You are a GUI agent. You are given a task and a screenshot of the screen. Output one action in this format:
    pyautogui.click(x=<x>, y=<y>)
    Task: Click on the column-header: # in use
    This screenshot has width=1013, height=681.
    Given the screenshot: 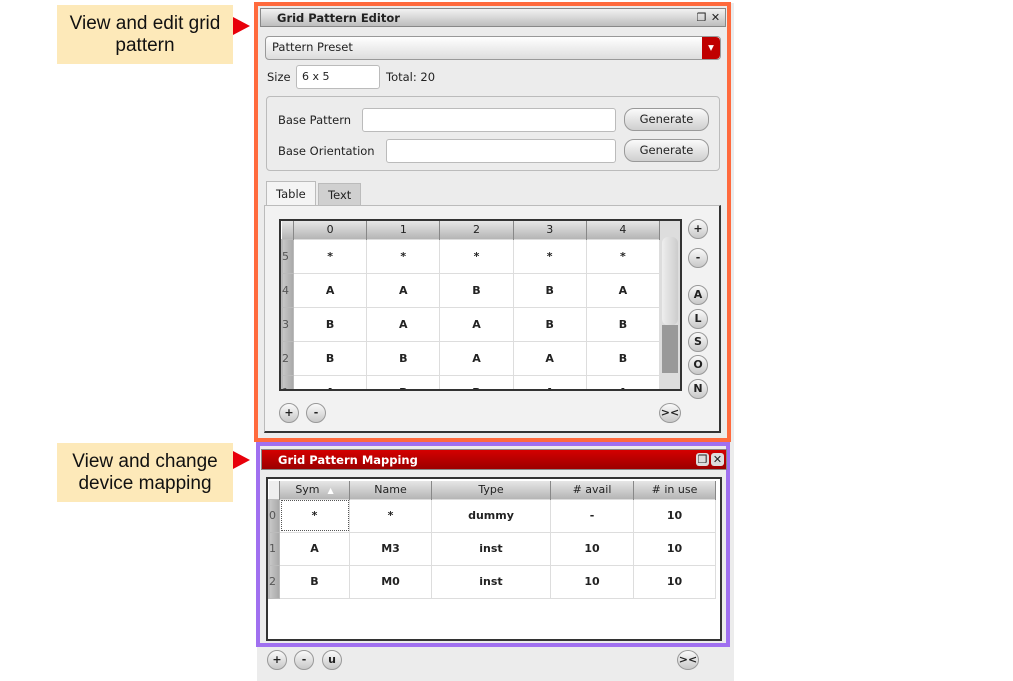 What is the action you would take?
    pyautogui.click(x=674, y=490)
    